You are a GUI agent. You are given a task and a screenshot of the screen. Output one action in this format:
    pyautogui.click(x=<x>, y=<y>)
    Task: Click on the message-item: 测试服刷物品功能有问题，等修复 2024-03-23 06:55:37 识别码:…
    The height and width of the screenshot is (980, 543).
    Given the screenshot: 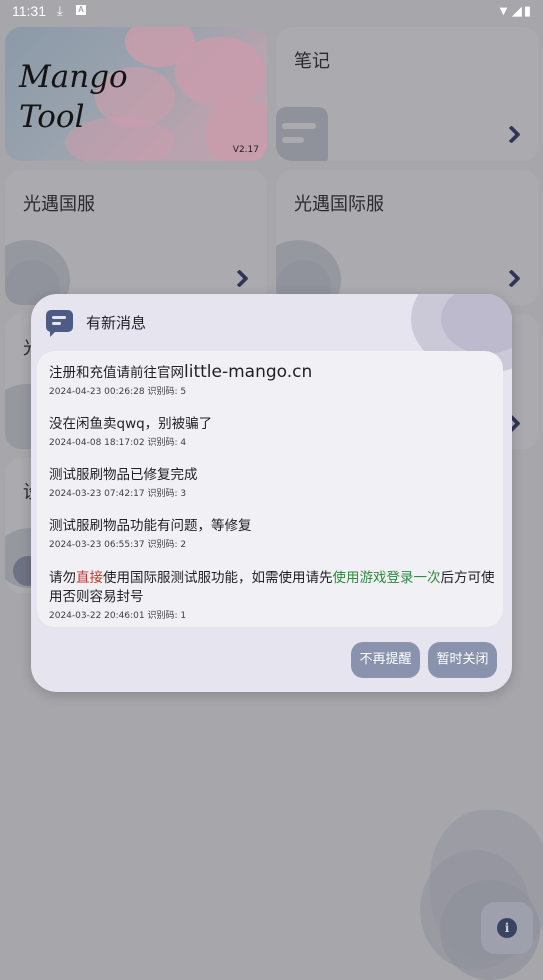 What is the action you would take?
    pyautogui.click(x=272, y=533)
    